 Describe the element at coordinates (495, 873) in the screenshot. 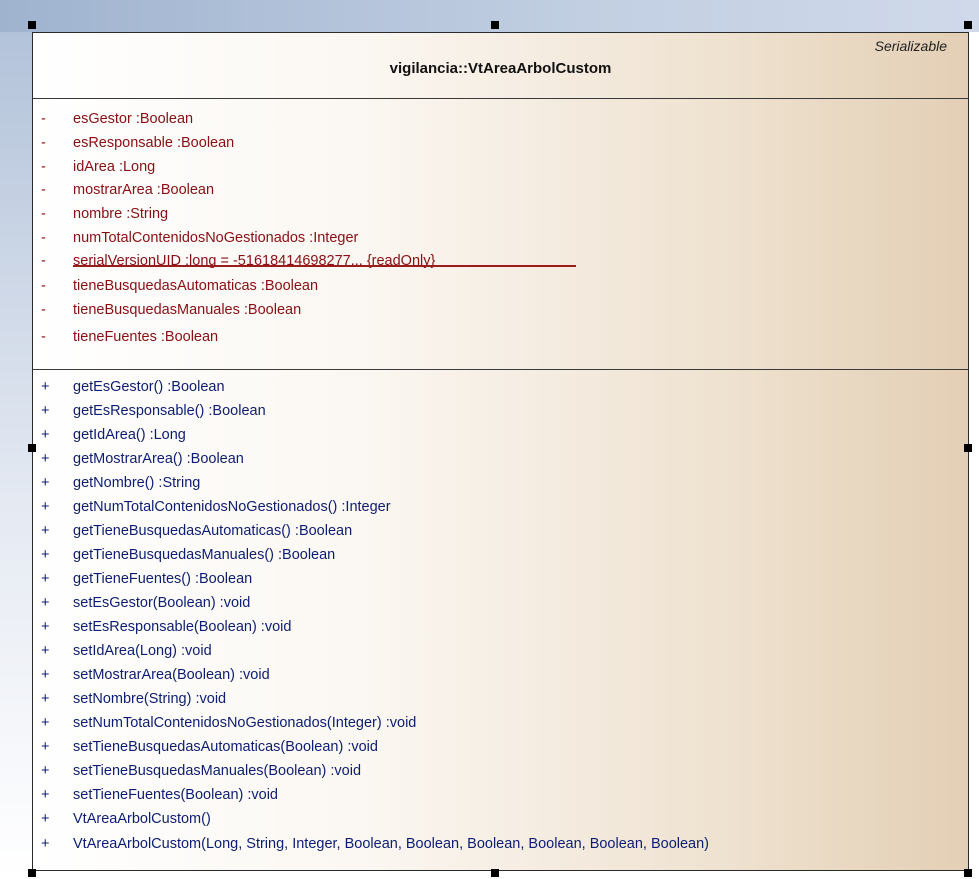

I see `resize-handle-bottom` at that location.